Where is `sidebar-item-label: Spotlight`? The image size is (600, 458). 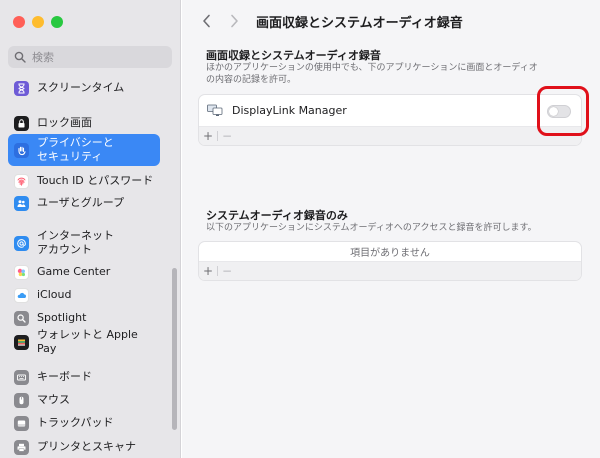
sidebar-item-label: Spotlight is located at coordinates (62, 317).